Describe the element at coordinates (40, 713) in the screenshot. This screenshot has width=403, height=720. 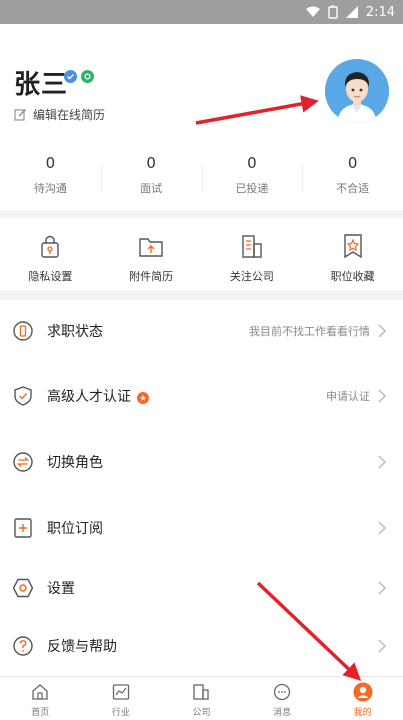
I see `tab-label: 首页` at that location.